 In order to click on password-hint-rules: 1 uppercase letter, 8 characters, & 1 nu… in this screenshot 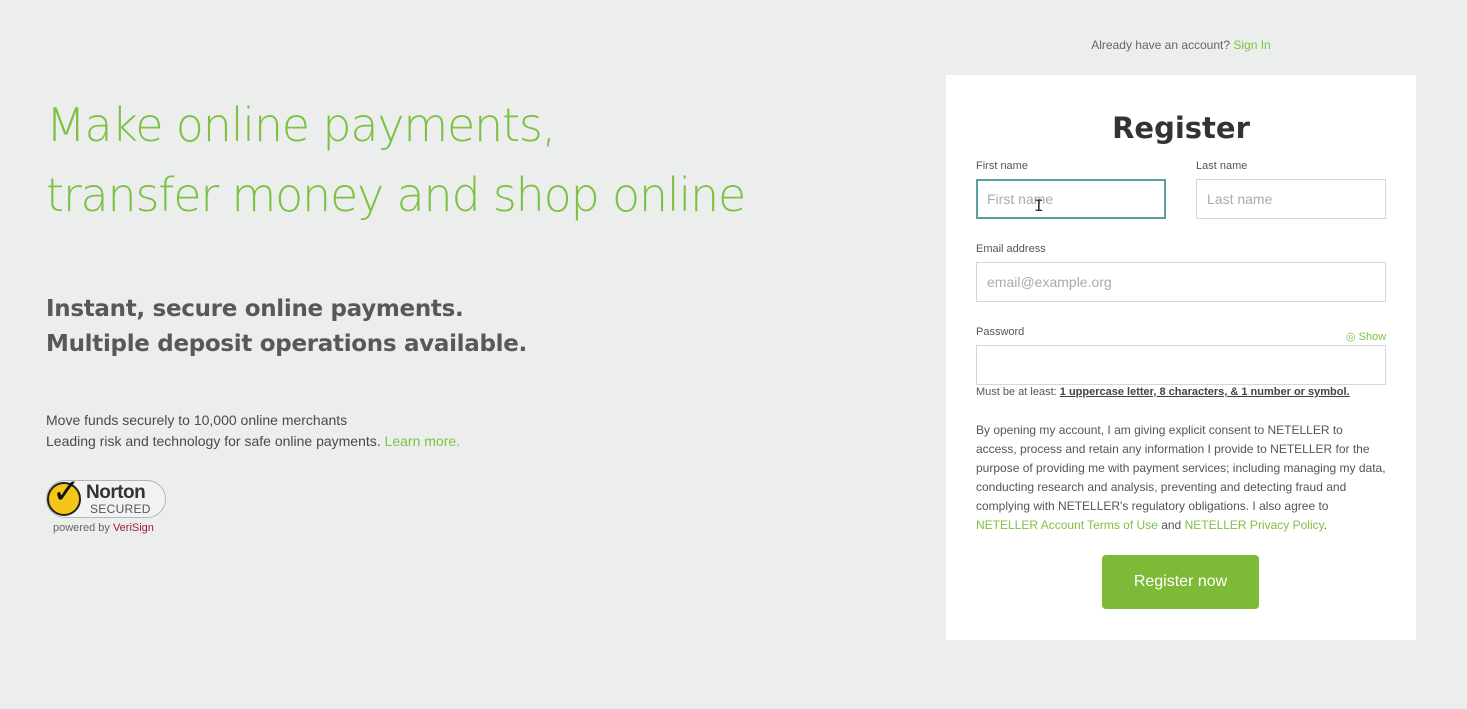, I will do `click(1204, 392)`.